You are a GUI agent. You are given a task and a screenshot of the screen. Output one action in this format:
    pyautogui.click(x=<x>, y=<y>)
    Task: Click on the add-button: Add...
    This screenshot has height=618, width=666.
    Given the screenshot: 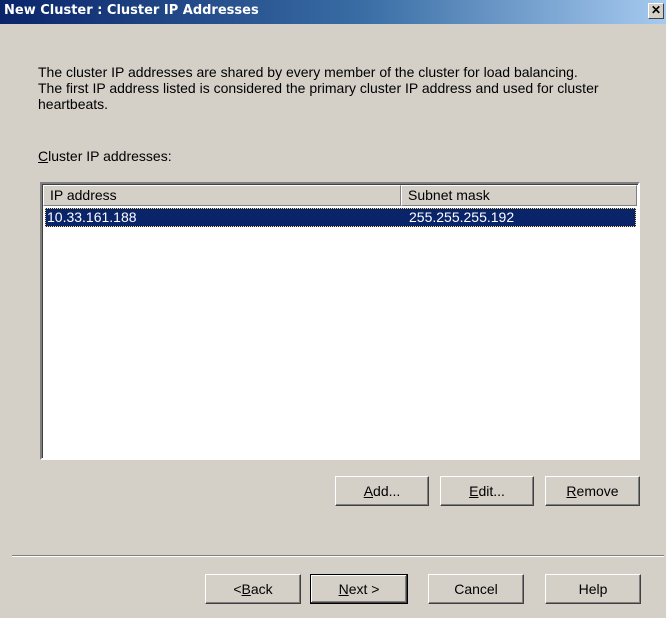 What is the action you would take?
    pyautogui.click(x=382, y=491)
    